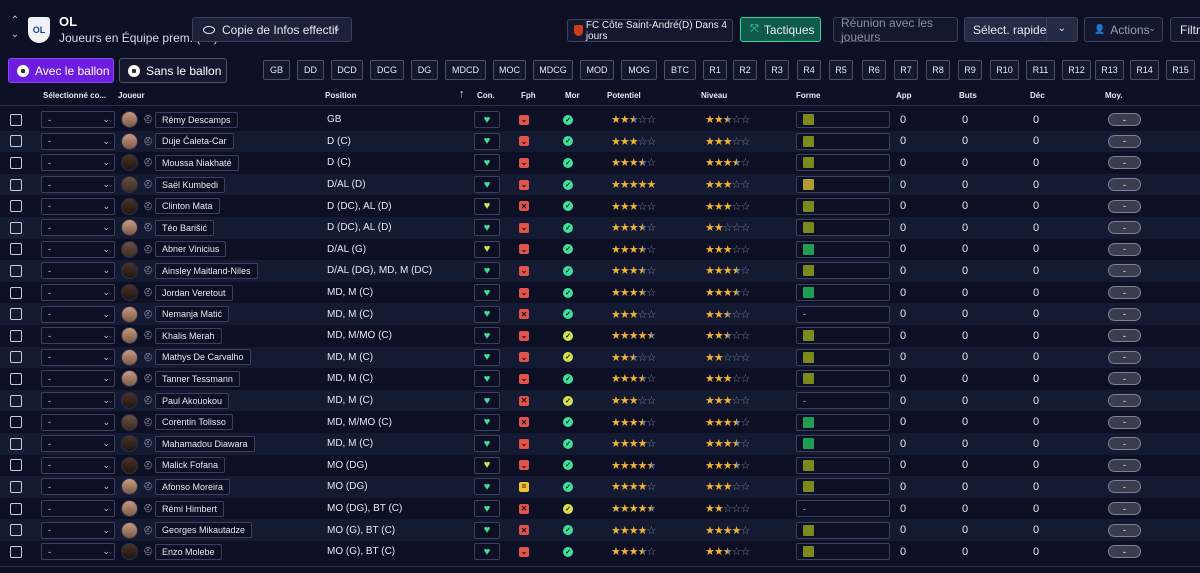 The image size is (1200, 573). I want to click on player-name: Moussa Niakhaté, so click(197, 163).